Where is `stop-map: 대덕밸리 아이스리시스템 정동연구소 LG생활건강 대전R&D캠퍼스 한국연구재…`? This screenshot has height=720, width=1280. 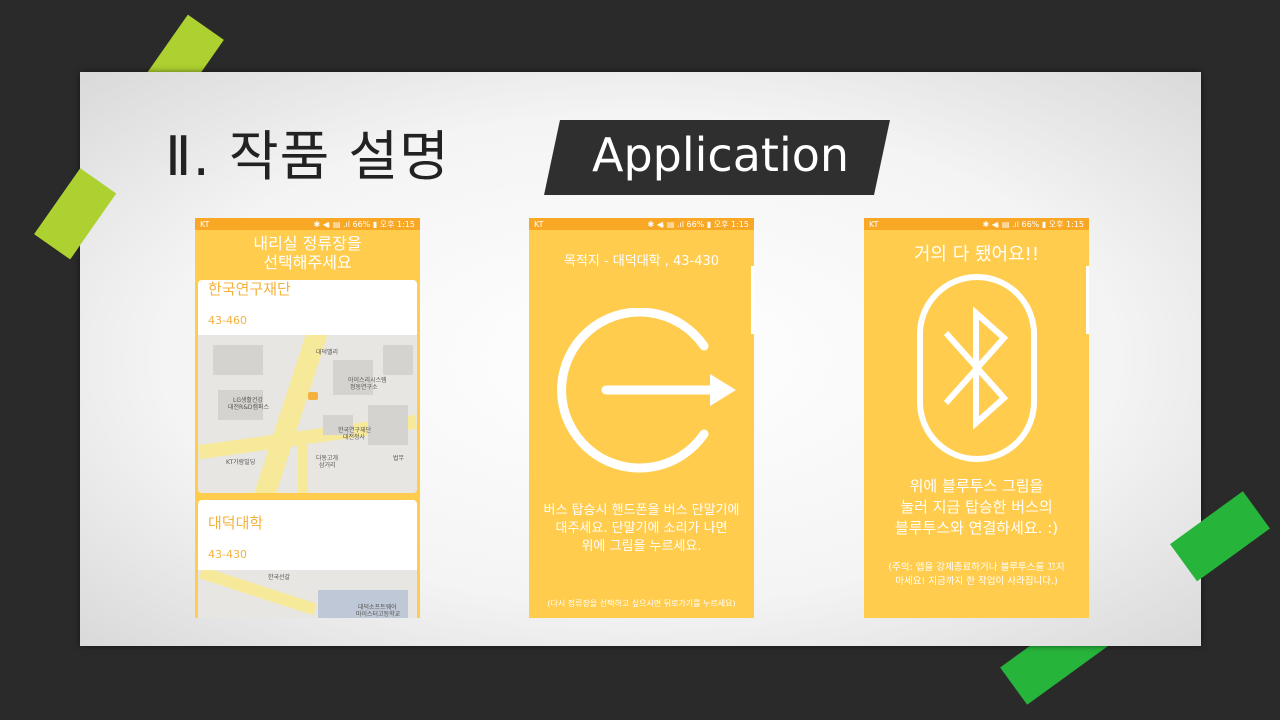 stop-map: 대덕밸리 아이스리시스템 정동연구소 LG생활건강 대전R&D캠퍼스 한국연구재… is located at coordinates (307, 414).